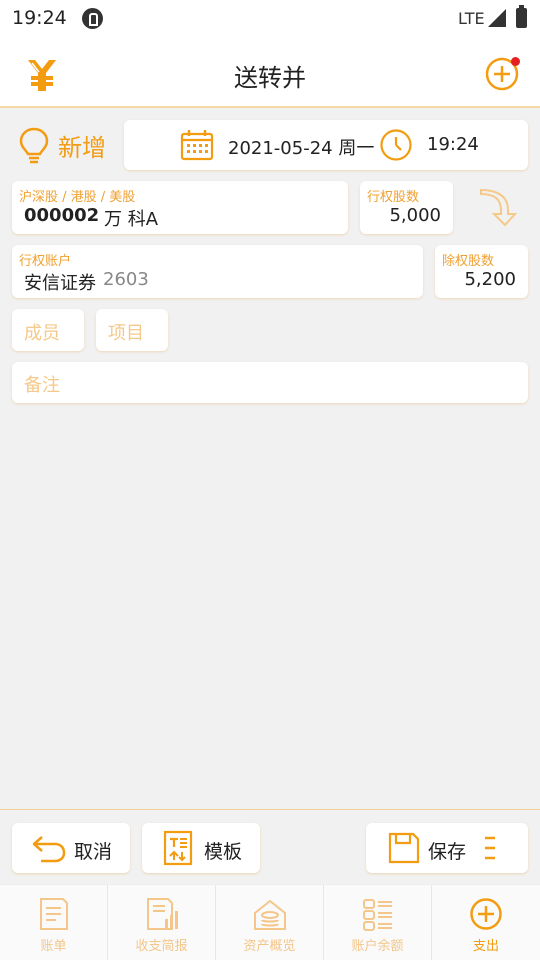  What do you see at coordinates (415, 215) in the screenshot?
I see `exercise-shares-value: 5,000` at bounding box center [415, 215].